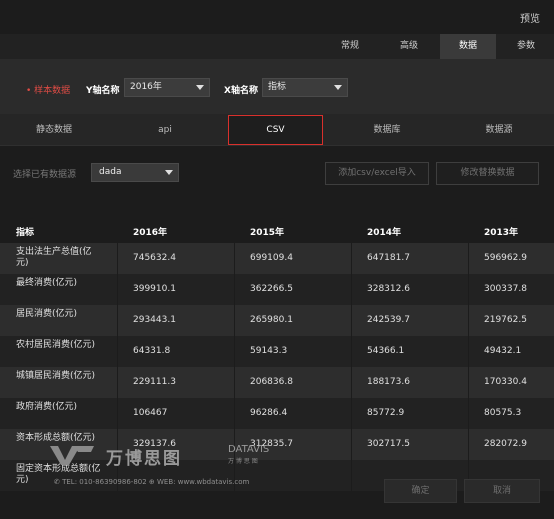 The width and height of the screenshot is (554, 519). Describe the element at coordinates (60, 407) in the screenshot. I see `indicator-cell: 政府消费(亿元)` at that location.